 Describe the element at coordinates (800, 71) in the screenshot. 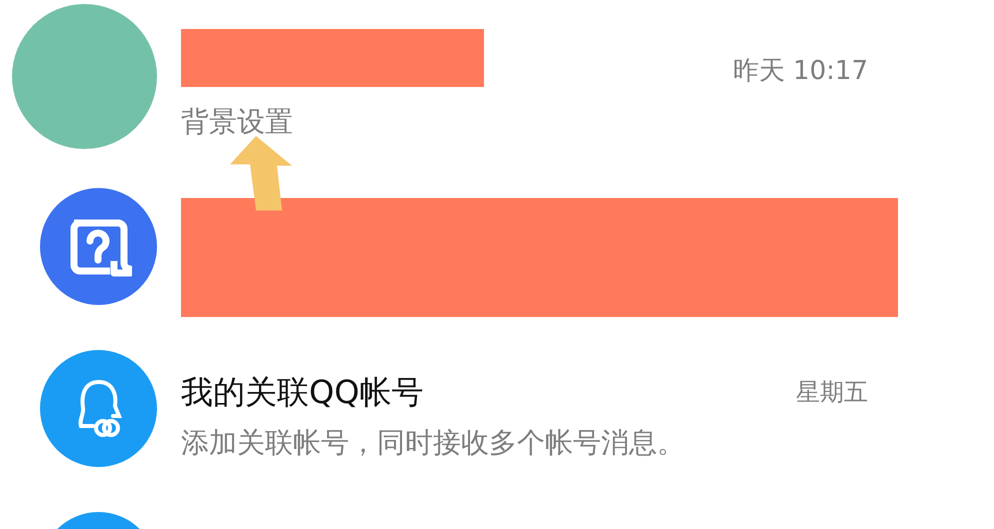

I see `chat-time: 昨天 10:17` at that location.